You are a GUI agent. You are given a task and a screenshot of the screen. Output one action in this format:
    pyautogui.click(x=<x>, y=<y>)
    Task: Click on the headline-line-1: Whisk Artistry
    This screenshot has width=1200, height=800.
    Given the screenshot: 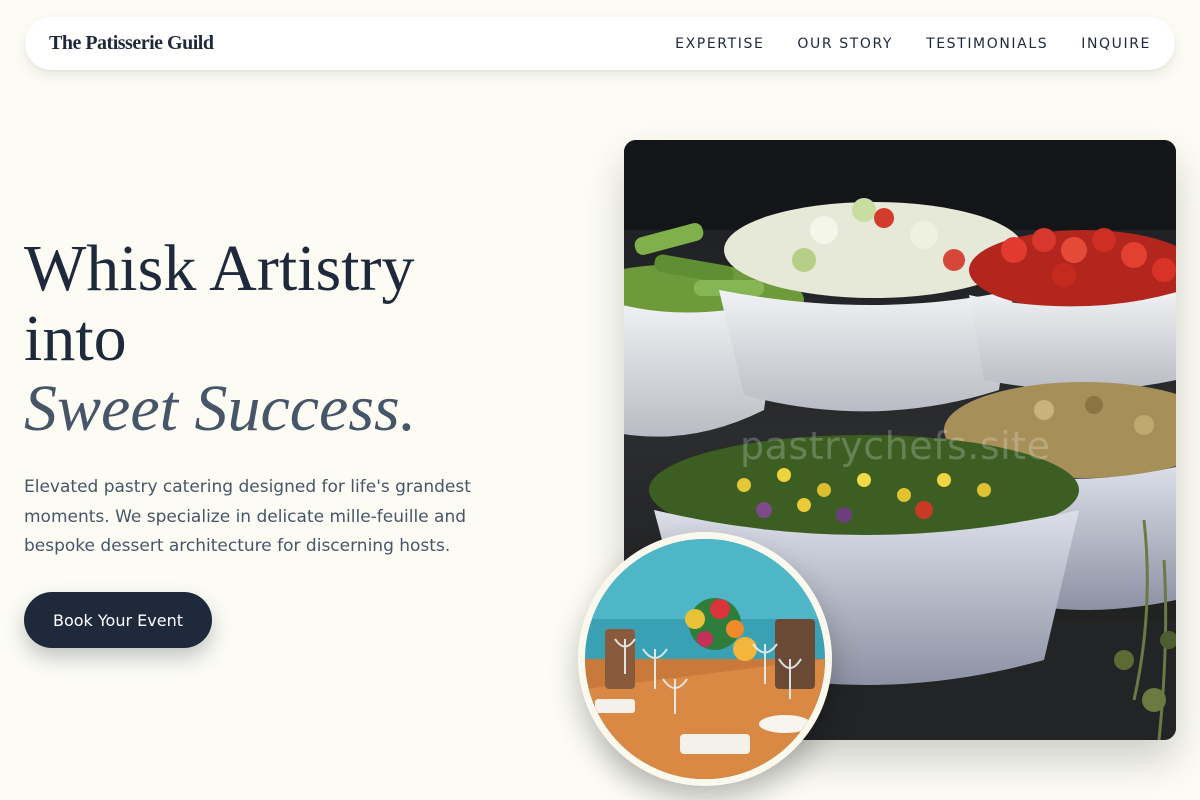 What is the action you would take?
    pyautogui.click(x=219, y=268)
    